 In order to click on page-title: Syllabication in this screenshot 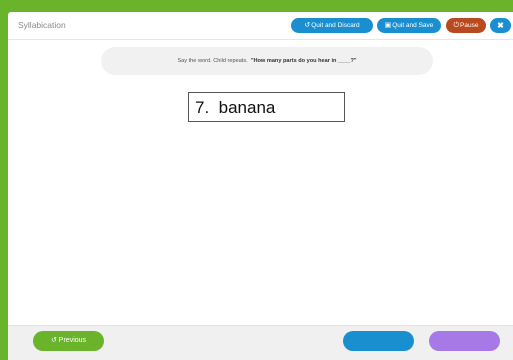, I will do `click(42, 25)`.